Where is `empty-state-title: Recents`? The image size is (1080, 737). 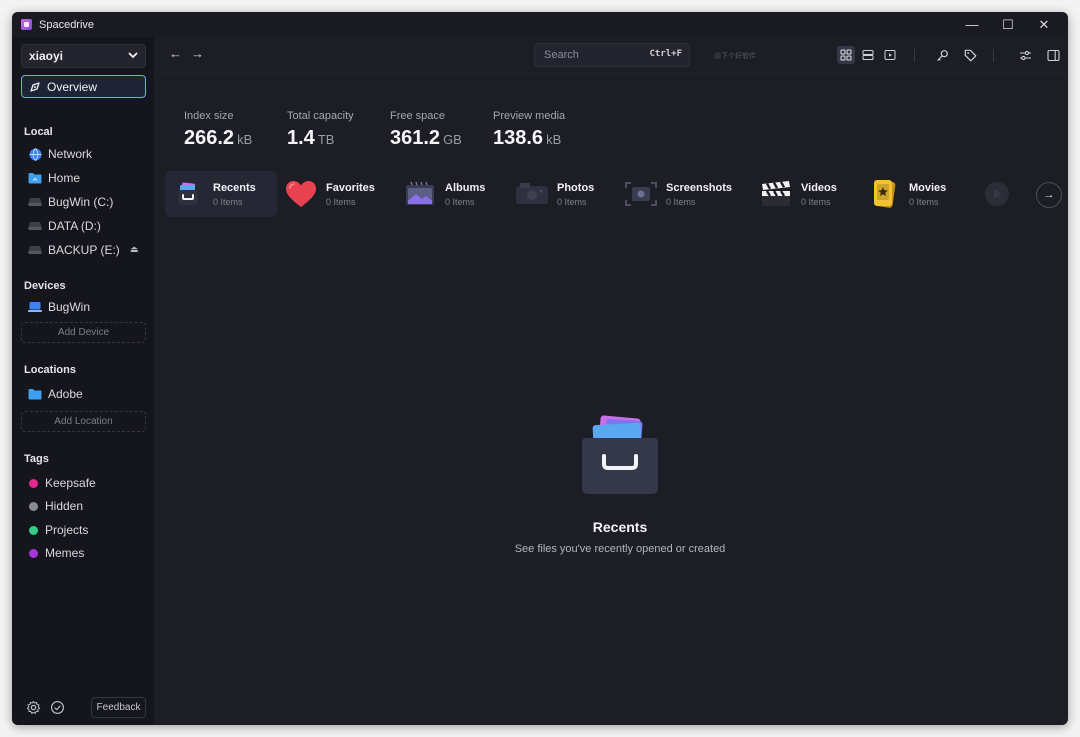 empty-state-title: Recents is located at coordinates (620, 527).